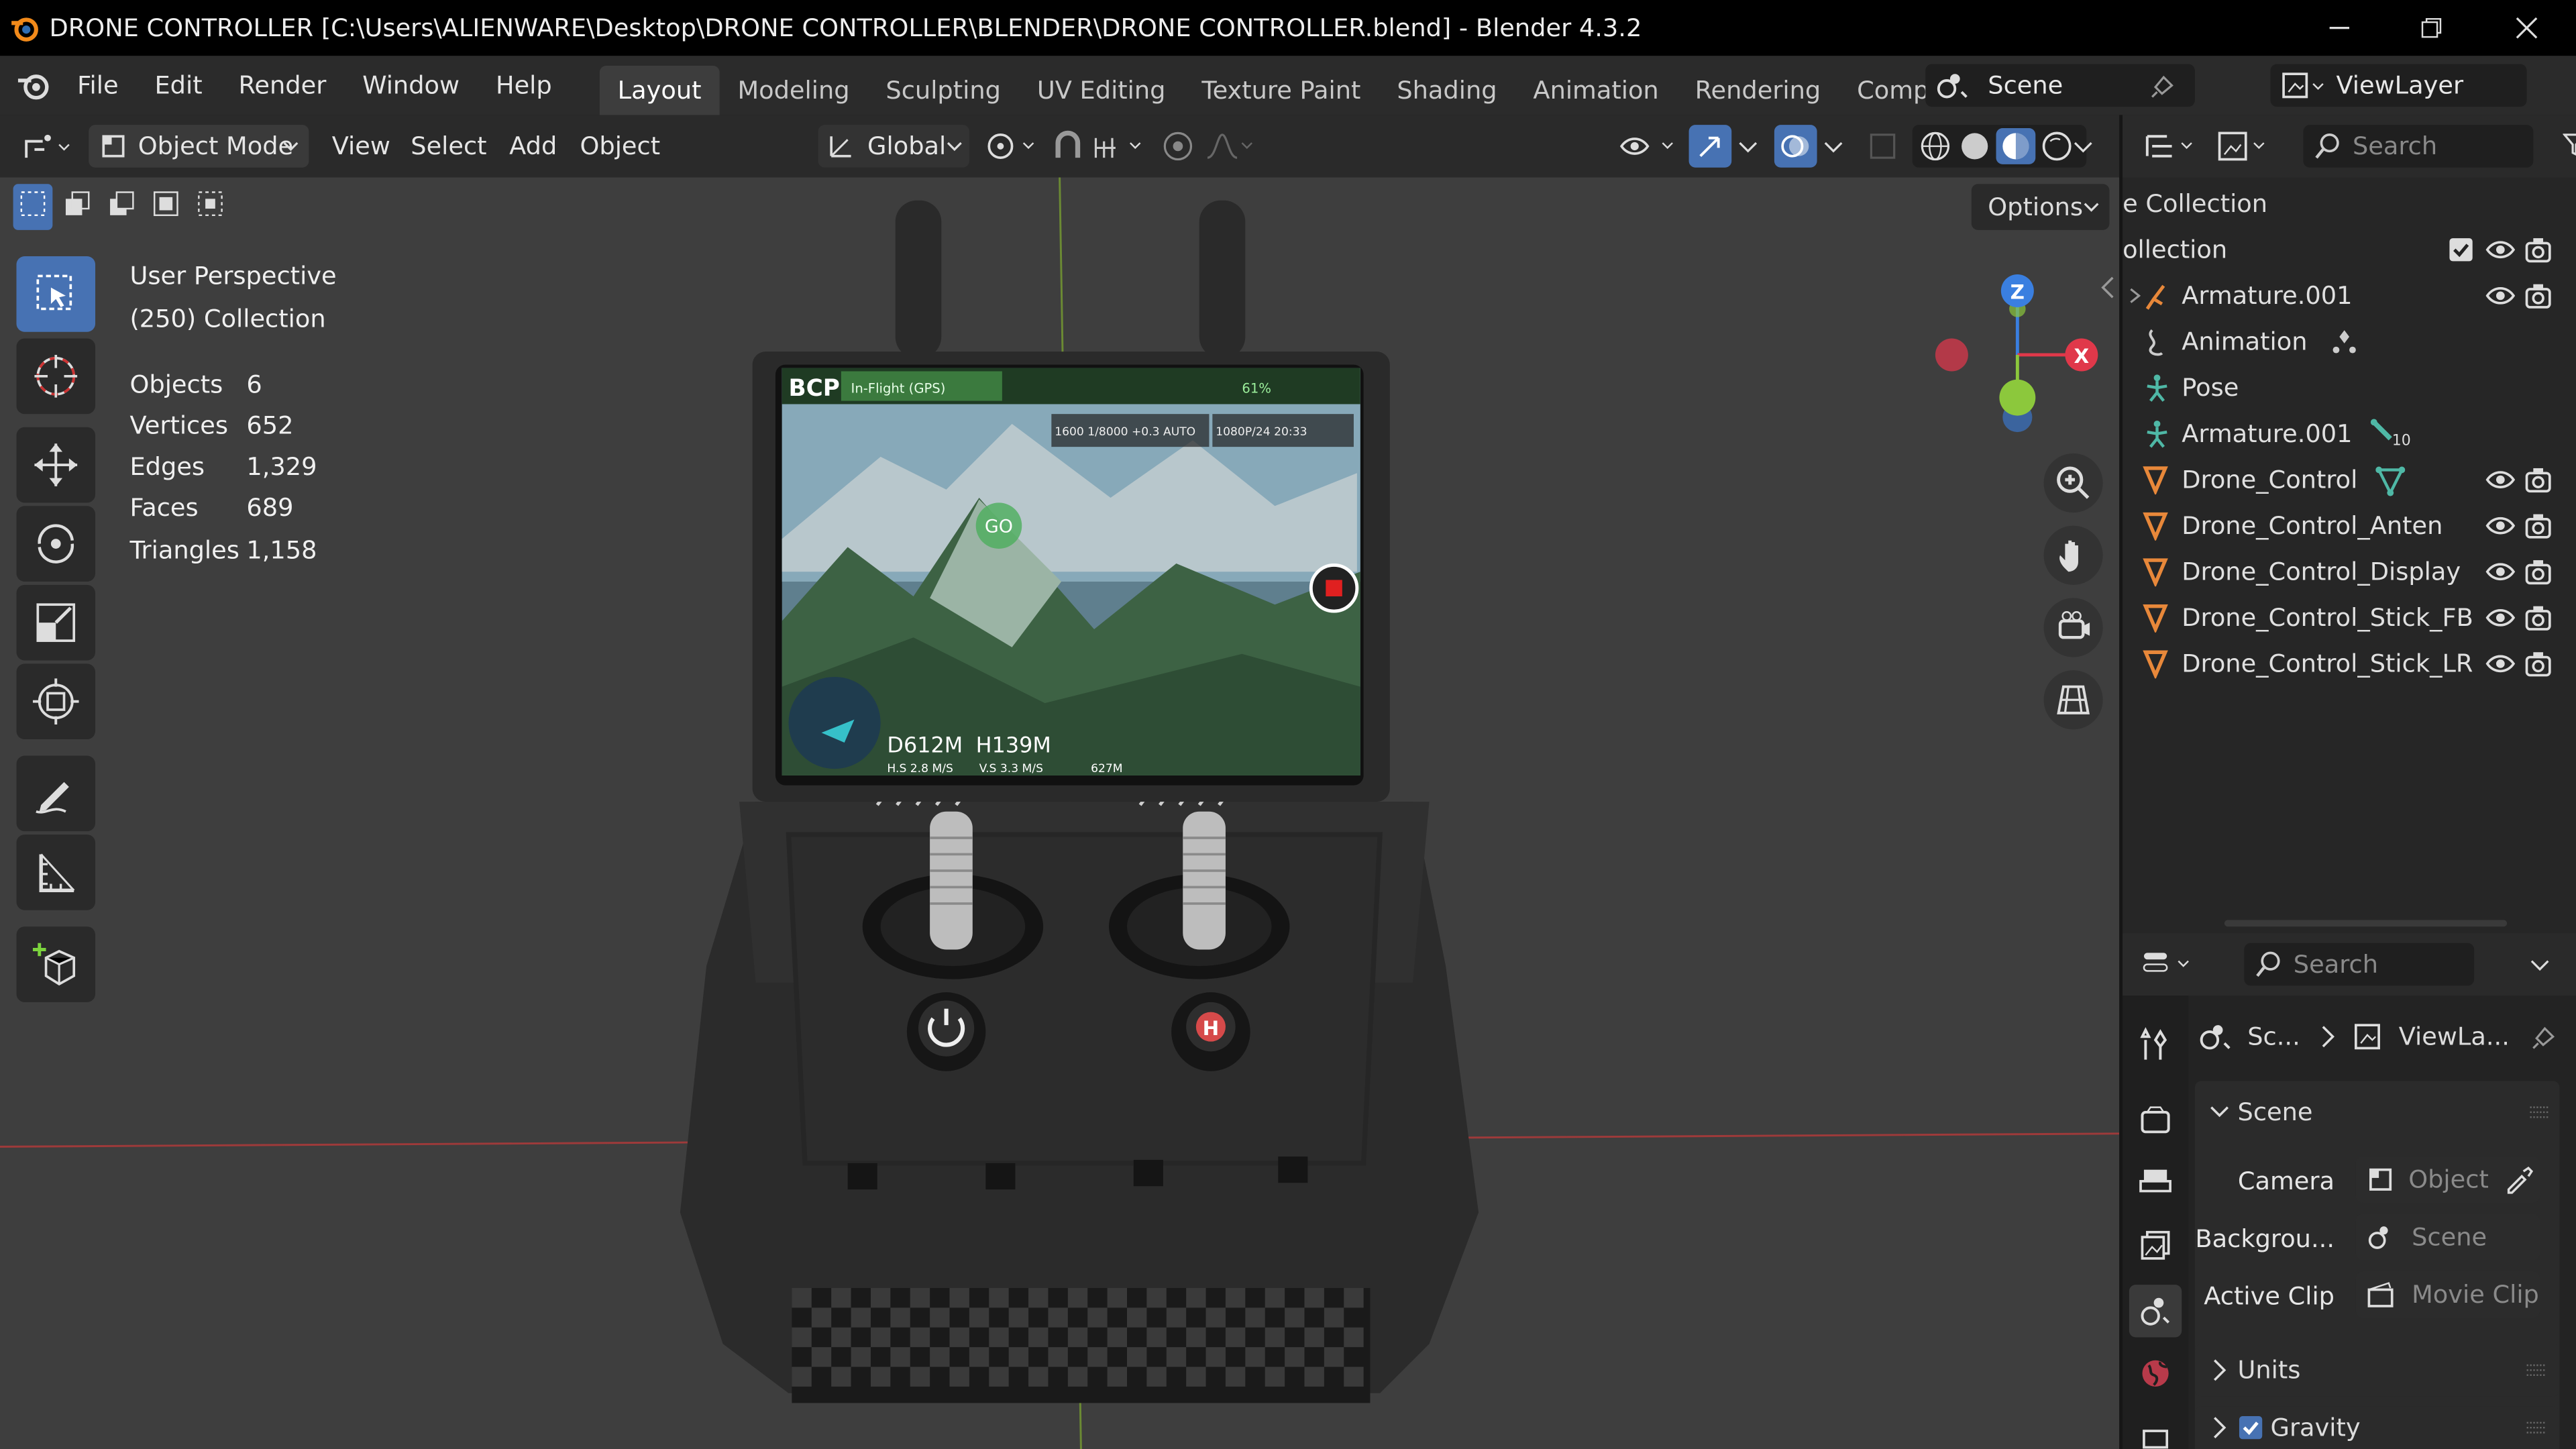  What do you see at coordinates (56, 376) in the screenshot?
I see `cursor-tool` at bounding box center [56, 376].